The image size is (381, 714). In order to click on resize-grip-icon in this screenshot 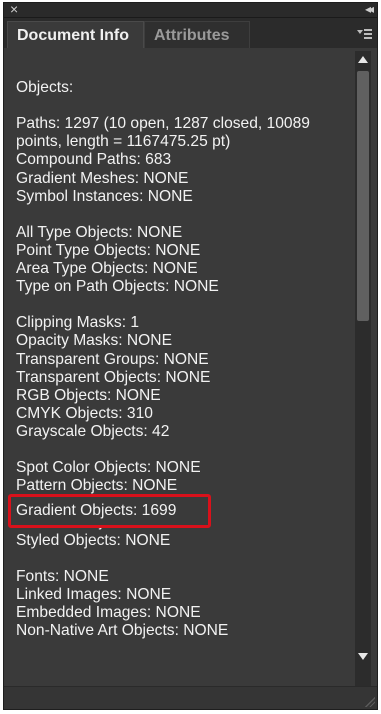, I will do `click(370, 702)`.